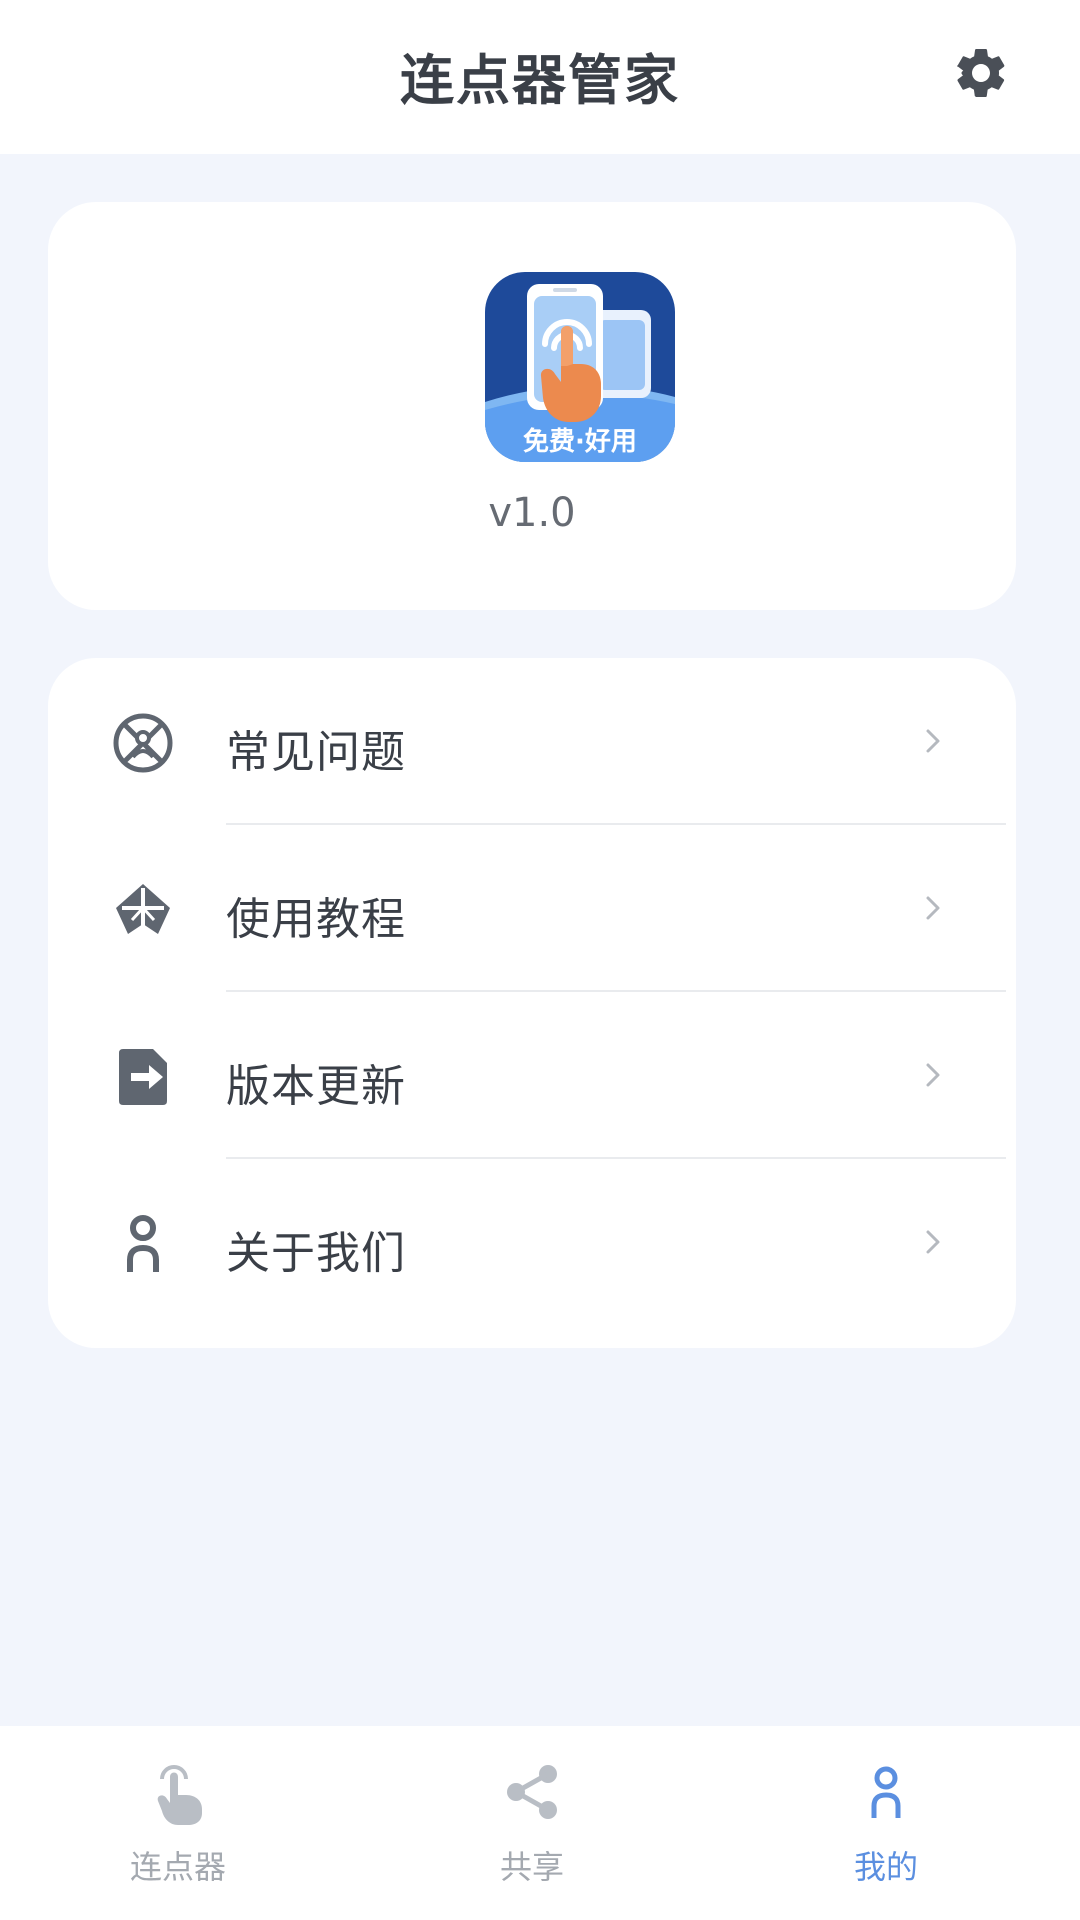 The width and height of the screenshot is (1080, 1920). Describe the element at coordinates (531, 1867) in the screenshot. I see `tab-label: 共享` at that location.